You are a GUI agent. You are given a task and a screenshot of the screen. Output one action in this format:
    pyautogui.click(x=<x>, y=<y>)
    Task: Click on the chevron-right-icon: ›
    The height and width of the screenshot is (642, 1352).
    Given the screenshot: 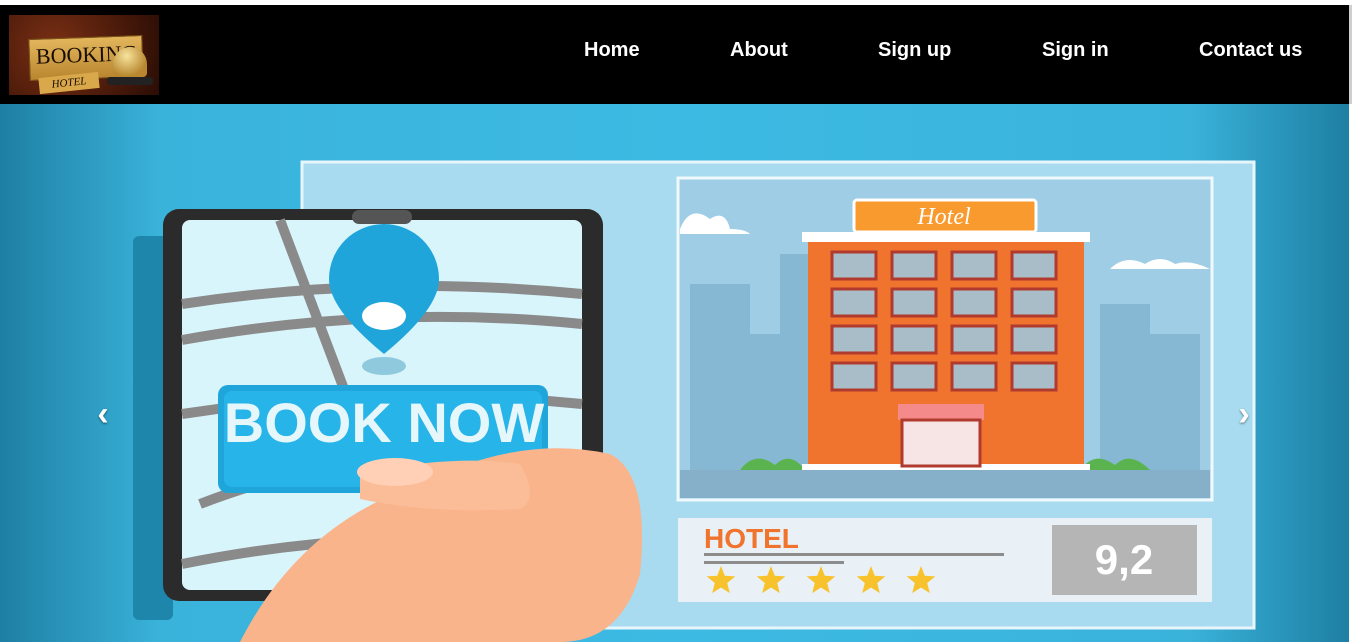 What is the action you would take?
    pyautogui.click(x=1244, y=414)
    